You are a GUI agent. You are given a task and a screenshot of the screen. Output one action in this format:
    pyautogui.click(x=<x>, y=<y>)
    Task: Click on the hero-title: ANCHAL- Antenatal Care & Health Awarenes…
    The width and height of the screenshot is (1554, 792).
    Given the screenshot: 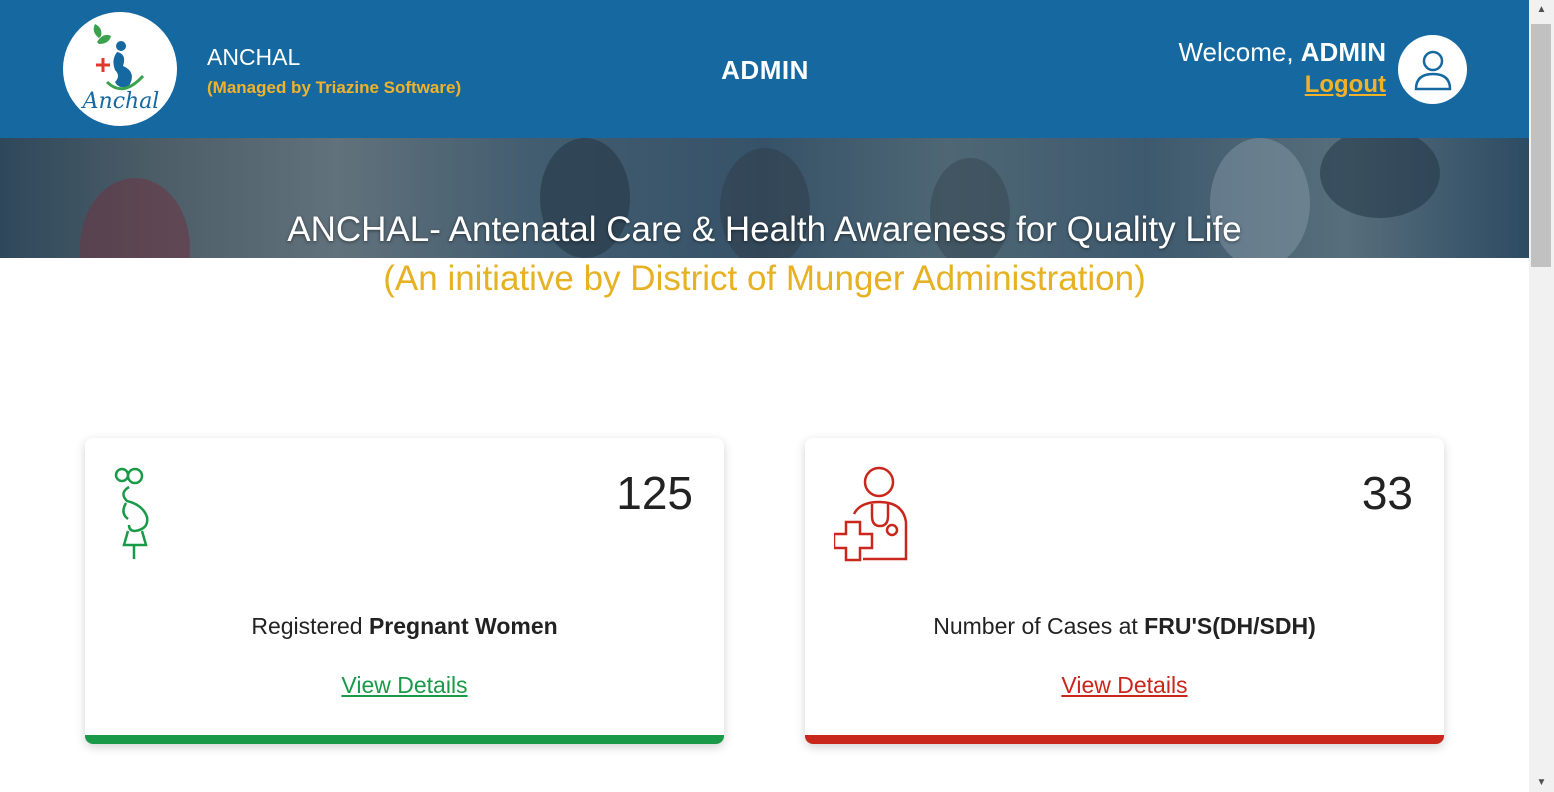 What is the action you would take?
    pyautogui.click(x=764, y=229)
    